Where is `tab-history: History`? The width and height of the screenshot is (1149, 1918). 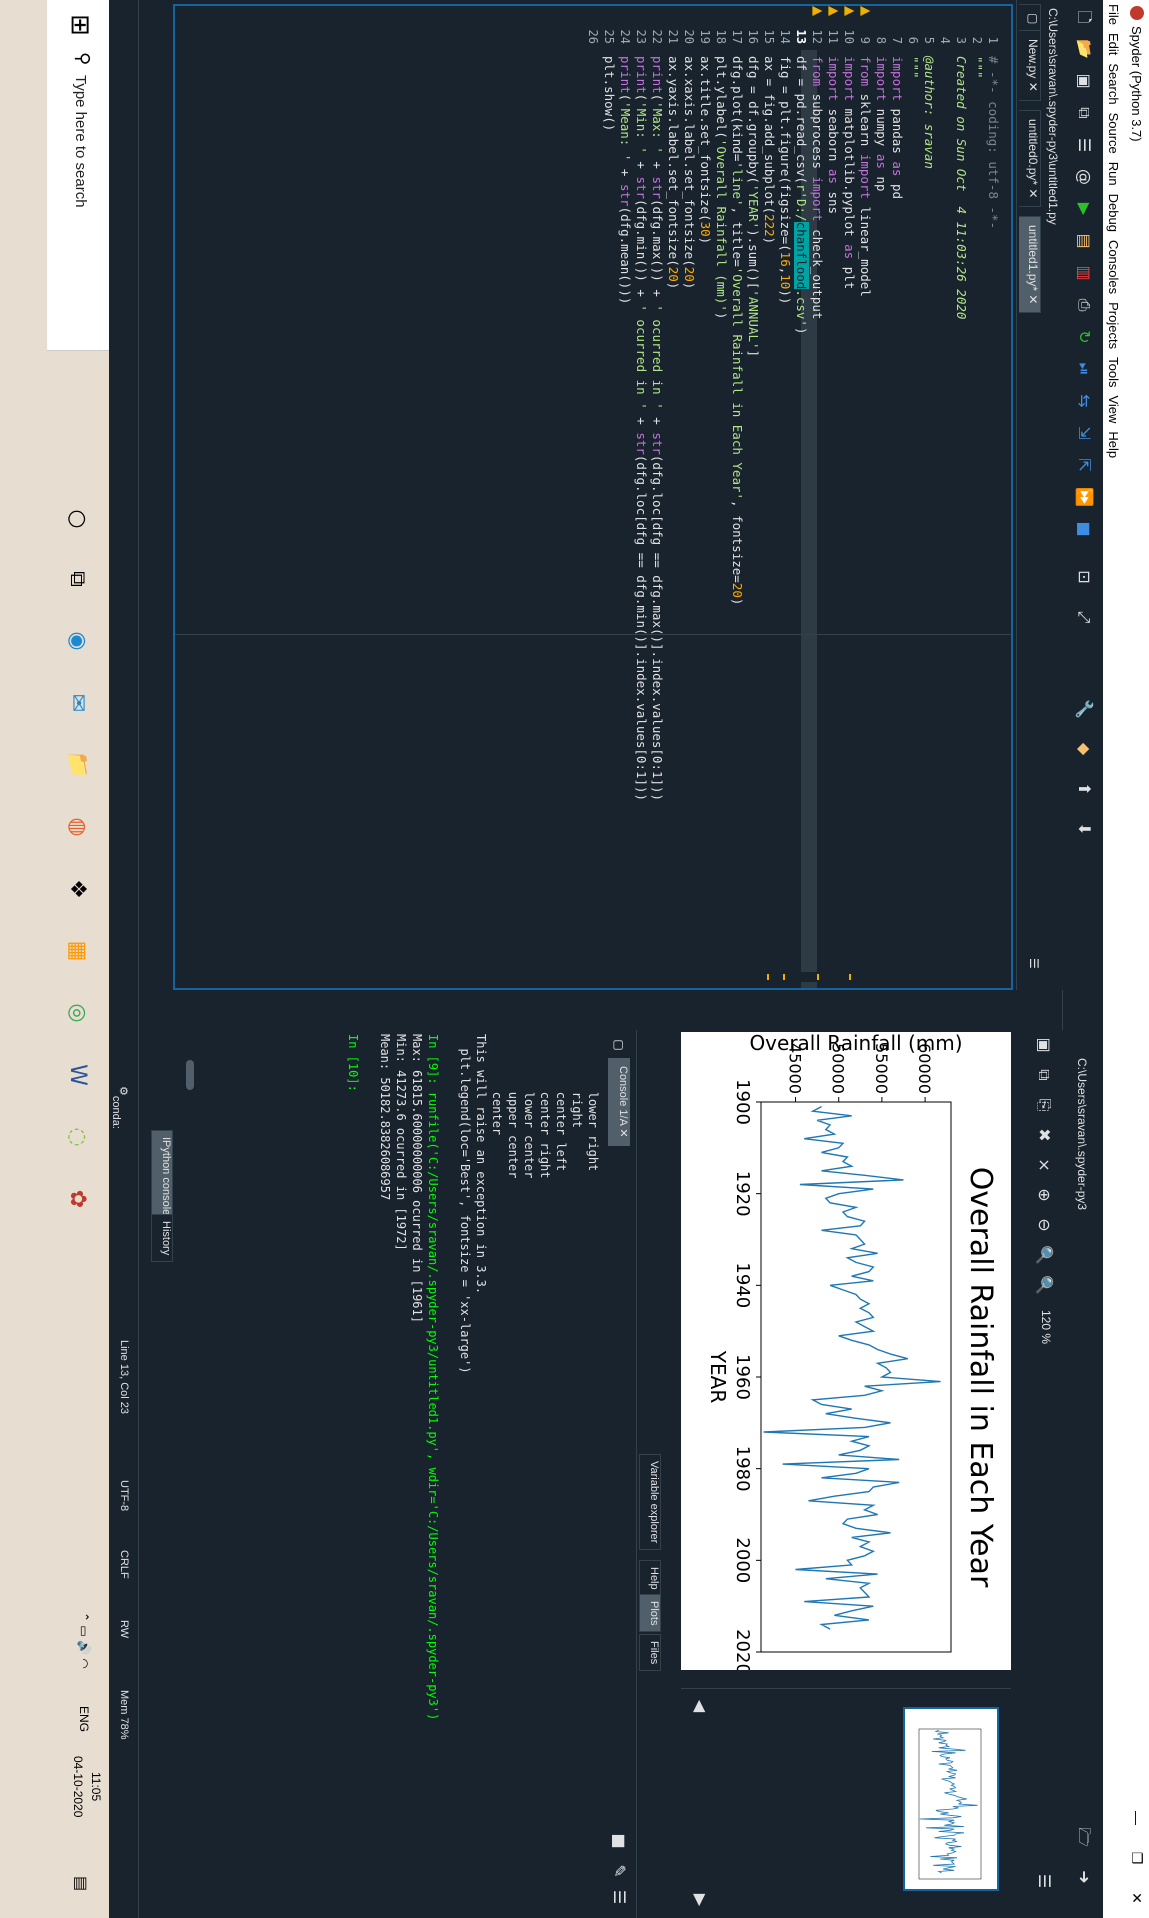
tab-history: History is located at coordinates (162, 1238).